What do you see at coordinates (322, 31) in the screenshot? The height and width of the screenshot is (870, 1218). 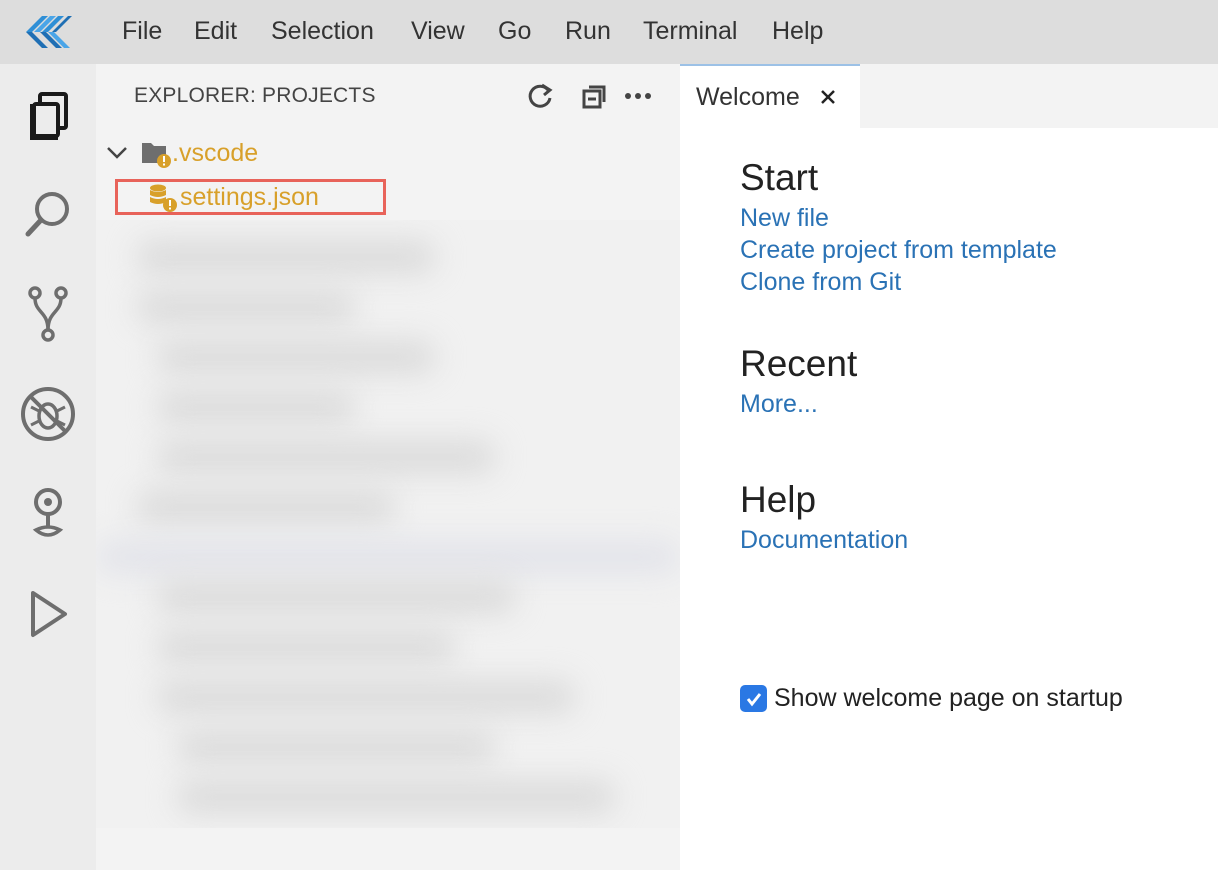 I see `menu-selection: Selection` at bounding box center [322, 31].